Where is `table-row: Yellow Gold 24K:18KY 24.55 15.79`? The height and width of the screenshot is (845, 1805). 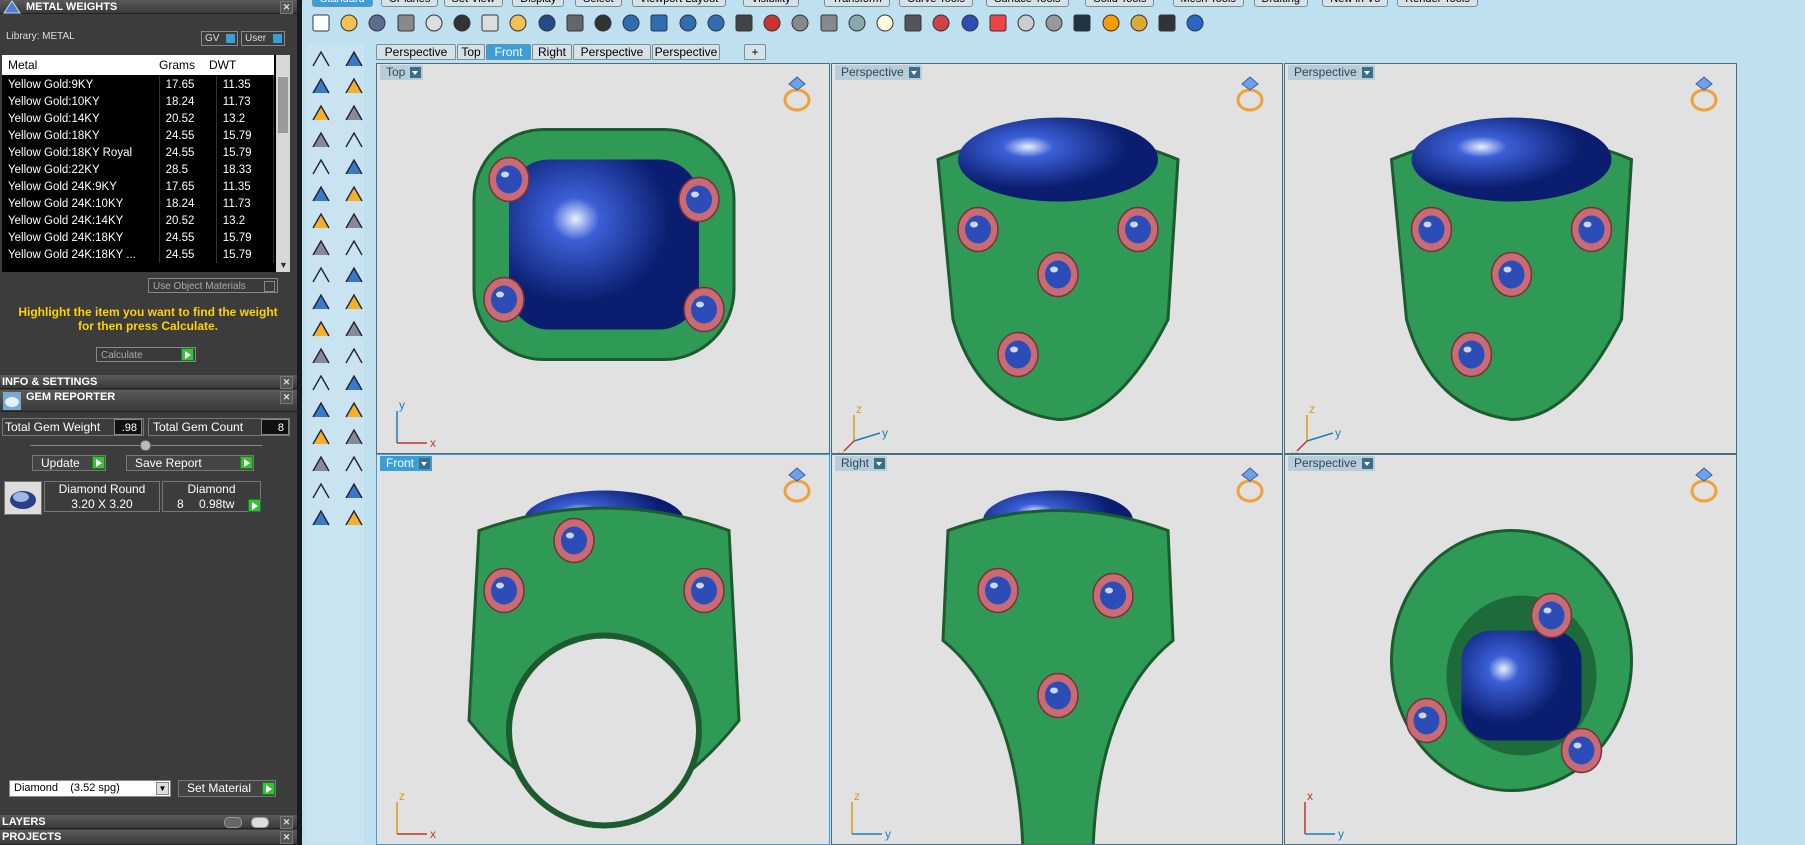
table-row: Yellow Gold 24K:18KY 24.55 15.79 is located at coordinates (138, 237).